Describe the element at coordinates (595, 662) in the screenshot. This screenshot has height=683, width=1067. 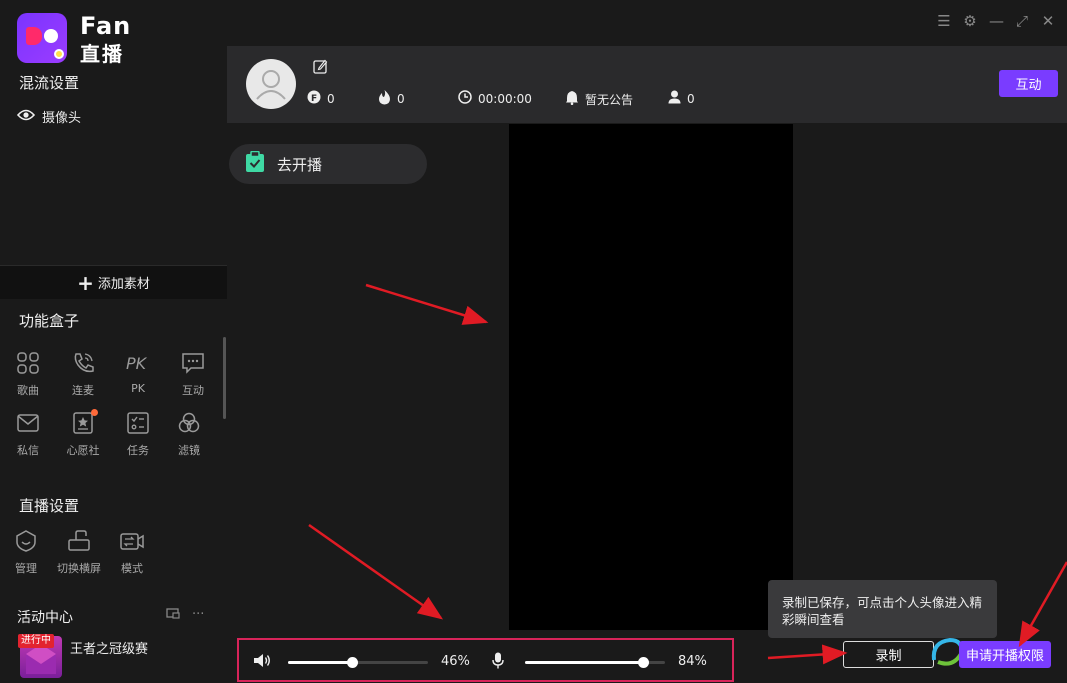
I see `mic-volume-slider` at that location.